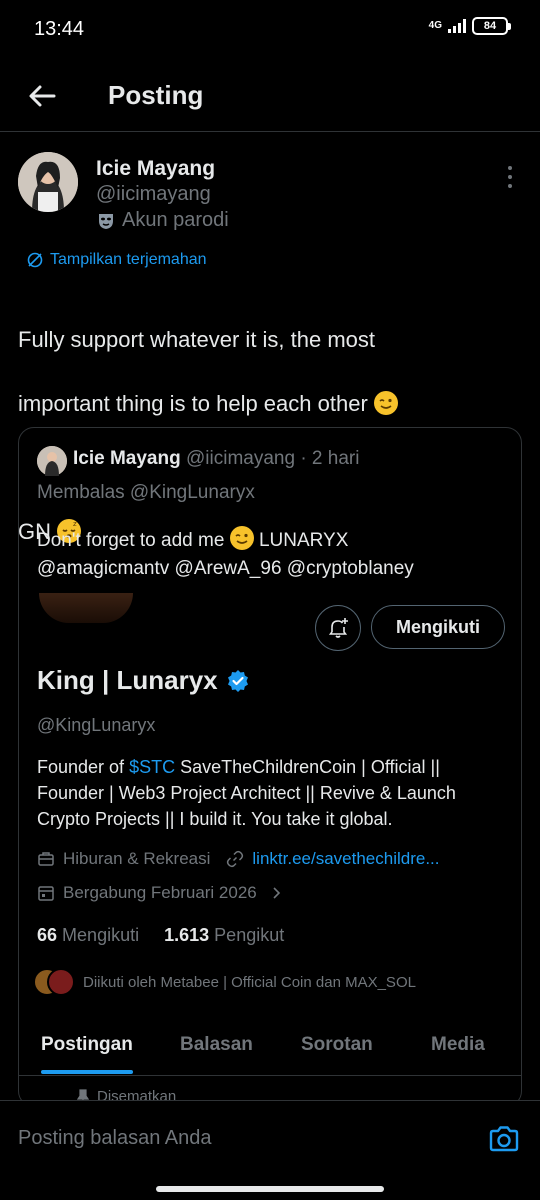 The width and height of the screenshot is (540, 1200). I want to click on tab-balasan: Balasan, so click(216, 1044).